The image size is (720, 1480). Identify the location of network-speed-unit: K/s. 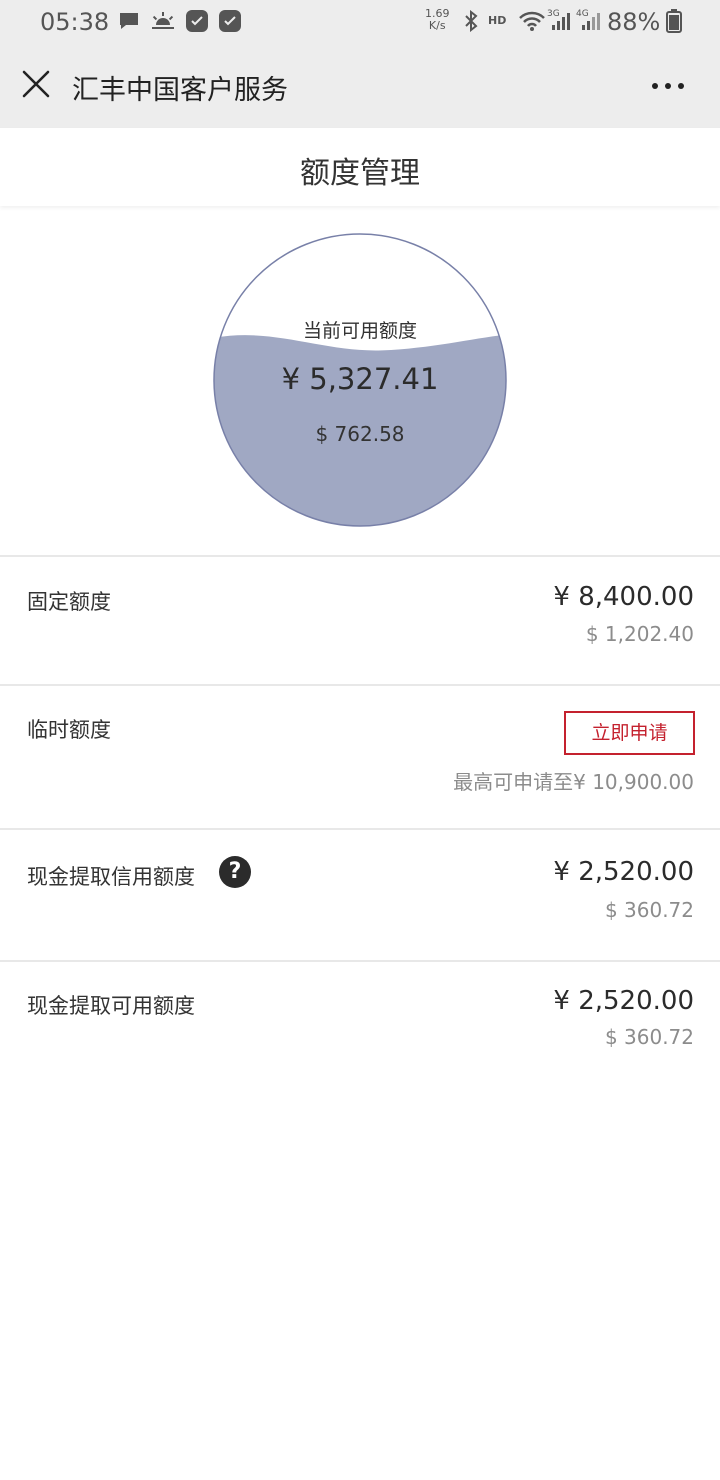
(437, 25).